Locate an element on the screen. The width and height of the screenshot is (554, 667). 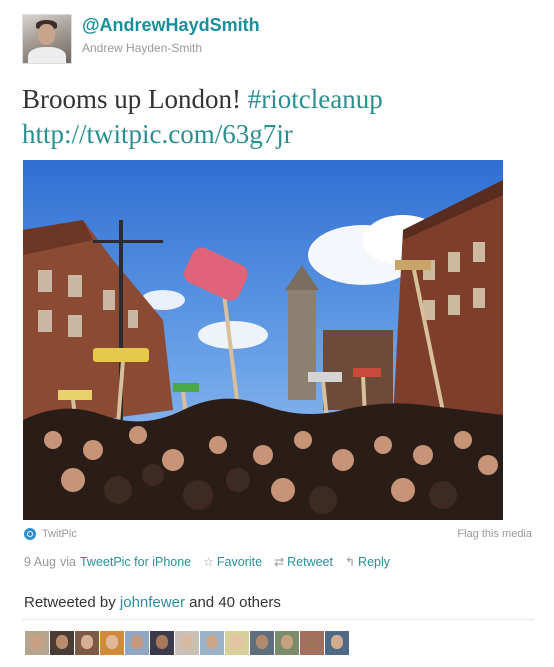
retweet-label: Retweet is located at coordinates (310, 562).